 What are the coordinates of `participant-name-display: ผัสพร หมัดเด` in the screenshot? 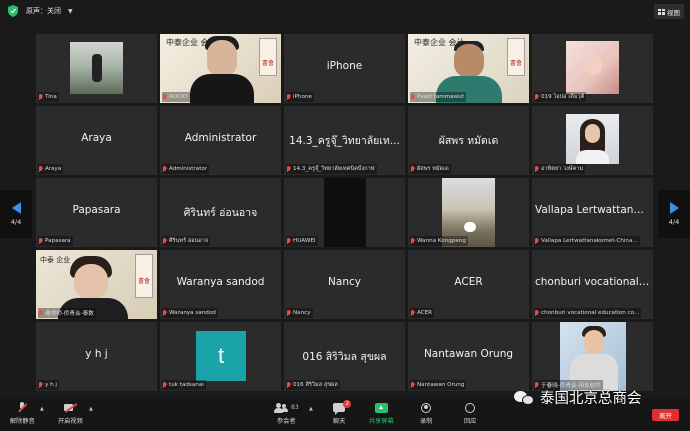 It's located at (468, 141).